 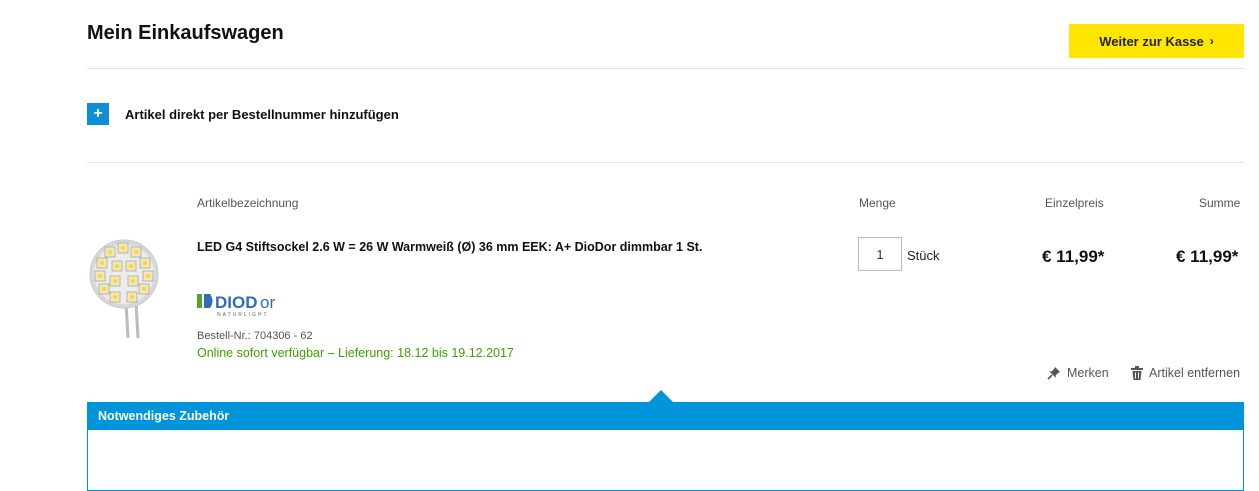 What do you see at coordinates (1088, 373) in the screenshot?
I see `remember-label: Merken` at bounding box center [1088, 373].